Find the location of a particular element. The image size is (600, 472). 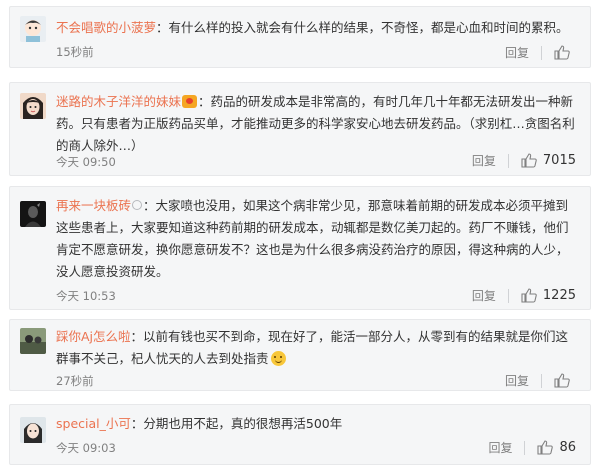

like-button: 1225 is located at coordinates (548, 295).